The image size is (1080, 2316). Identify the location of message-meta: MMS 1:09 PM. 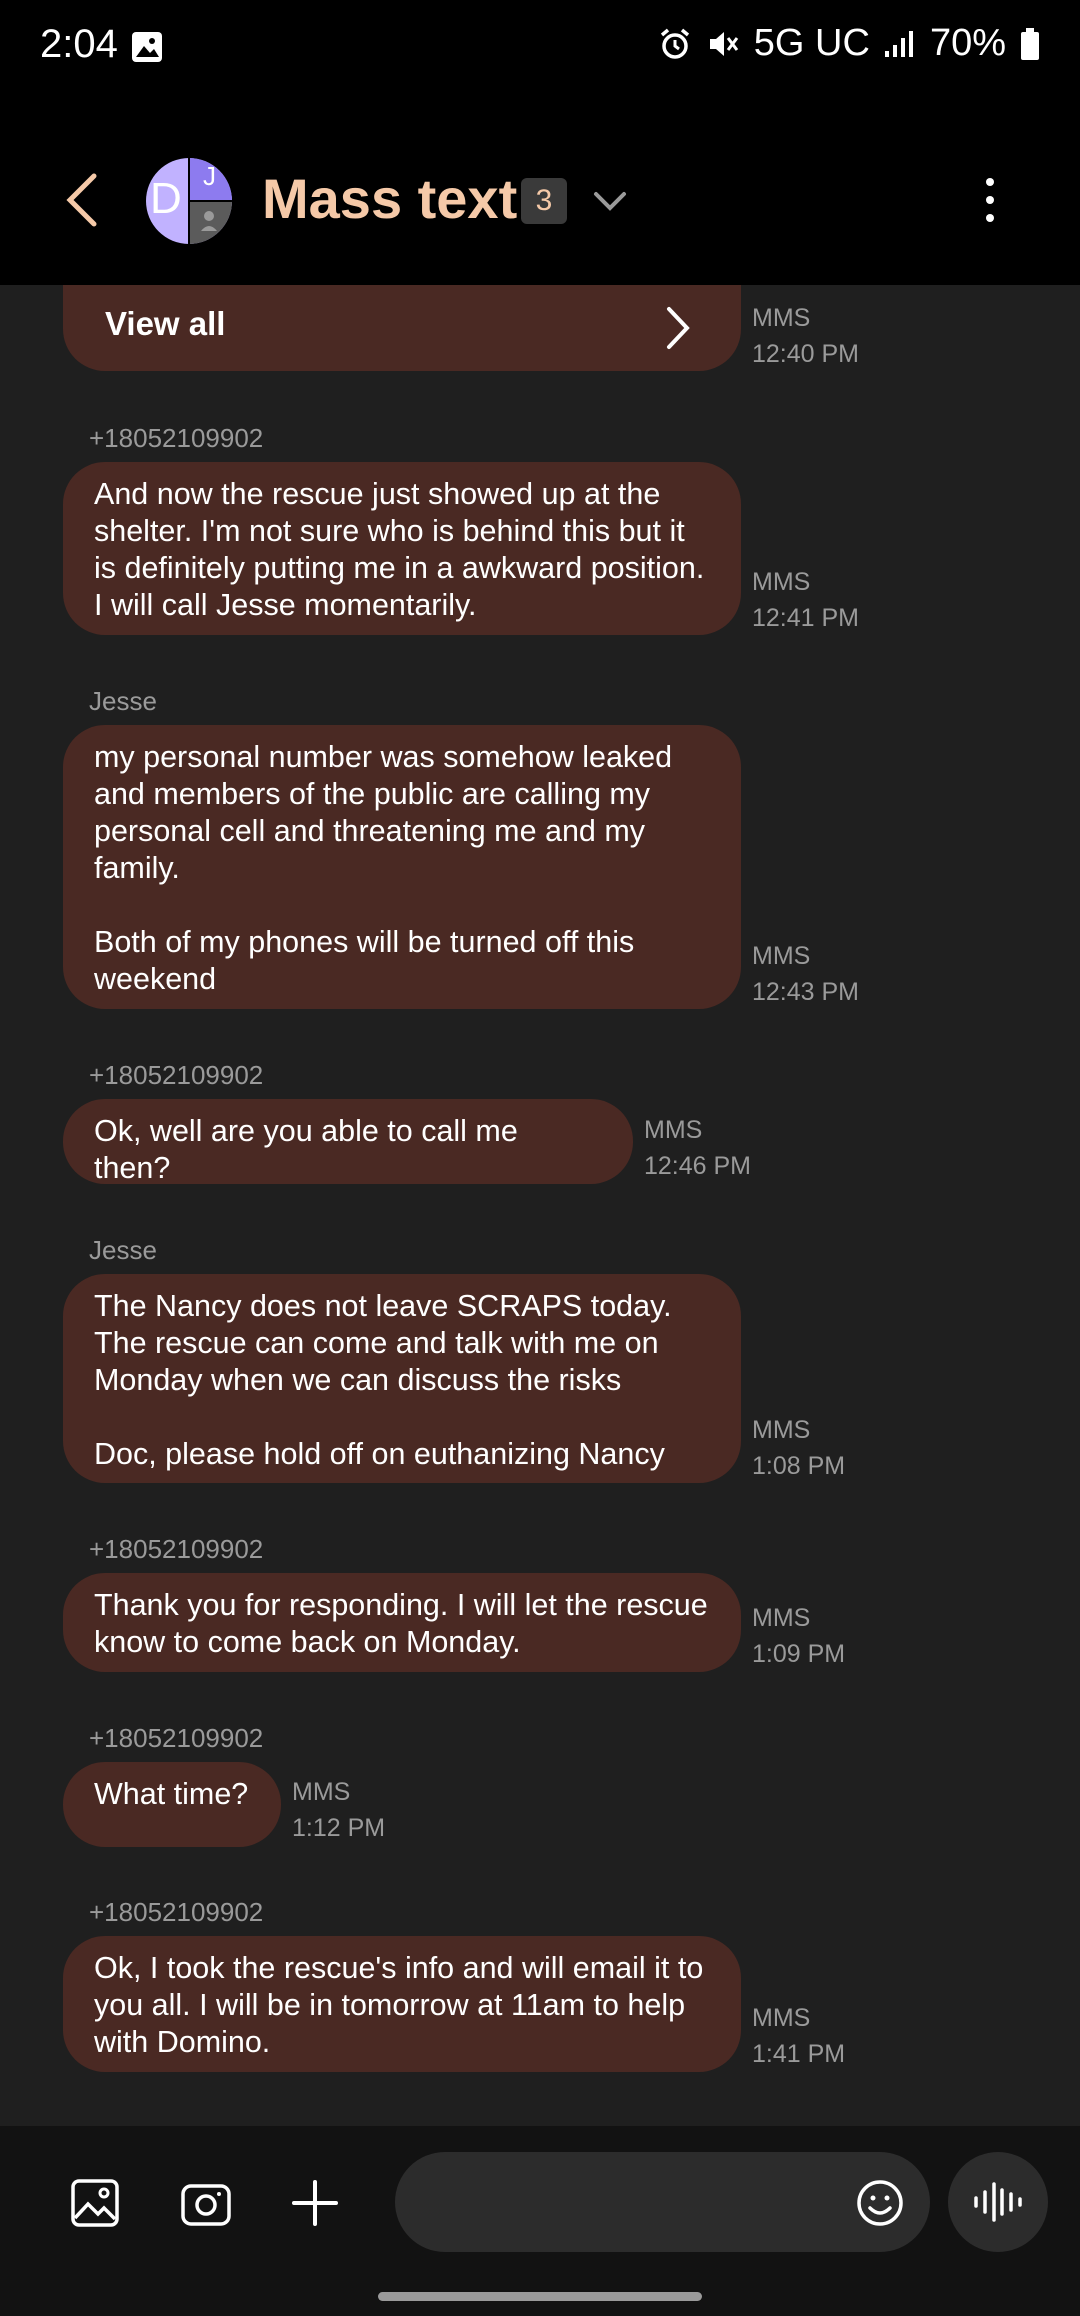
(798, 1636).